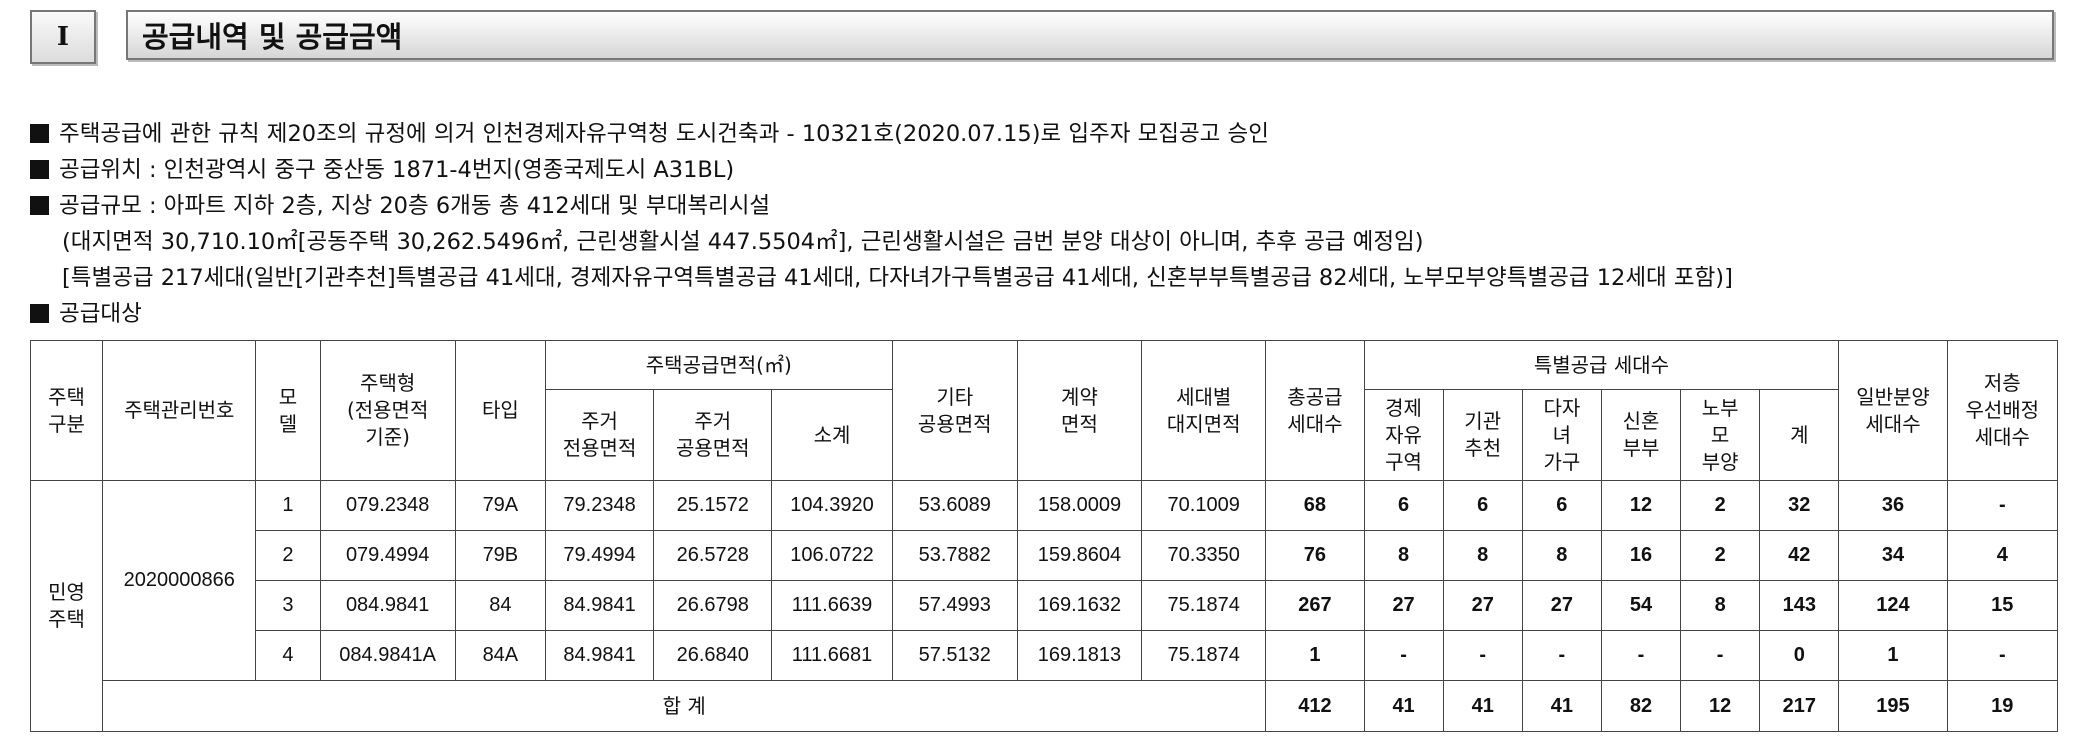 The image size is (2075, 741). I want to click on total-units-sum-cell: 412, so click(1315, 706).